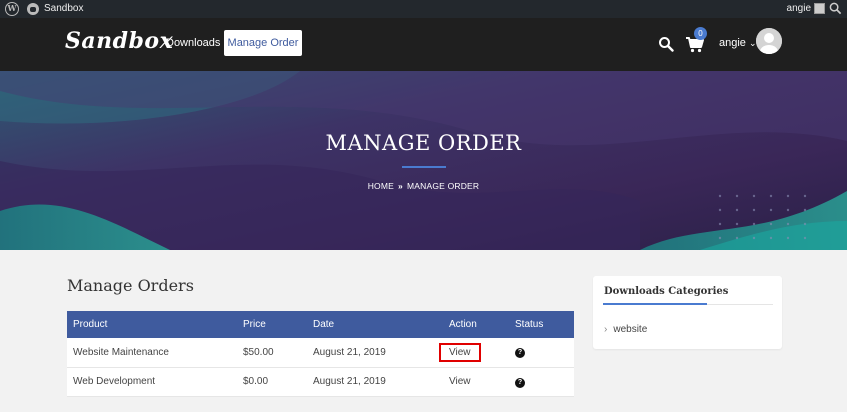 The height and width of the screenshot is (412, 847). I want to click on site-logo: Sandbox, so click(119, 41).